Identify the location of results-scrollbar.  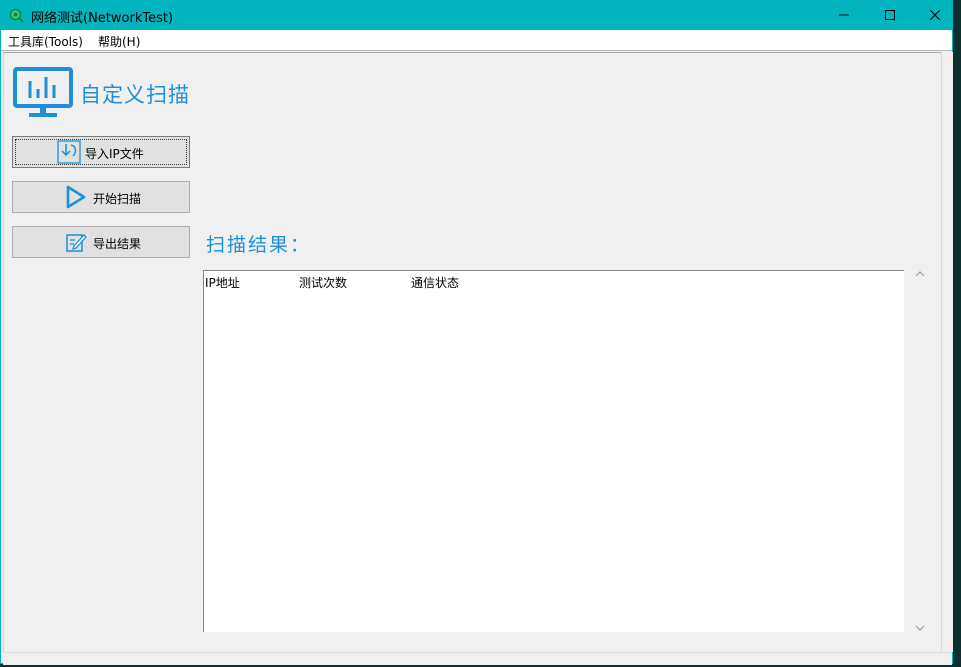
(920, 451).